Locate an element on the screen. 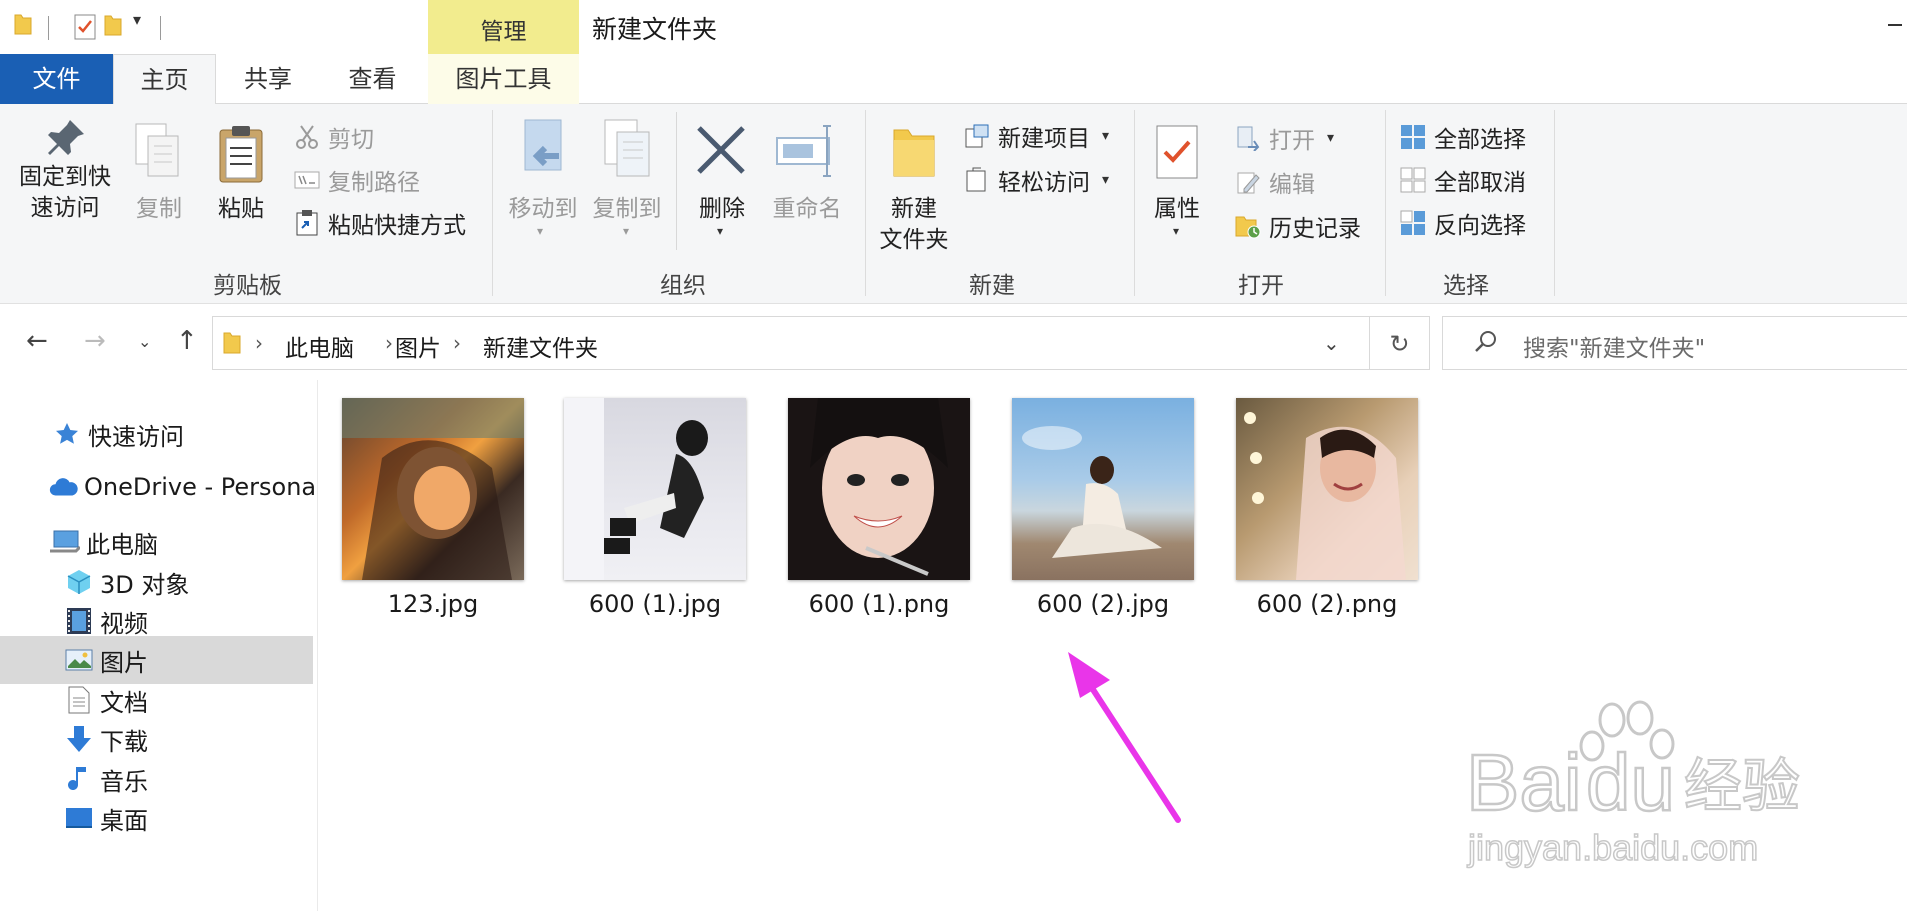 The height and width of the screenshot is (911, 1907). copy-button: 复制 is located at coordinates (159, 185).